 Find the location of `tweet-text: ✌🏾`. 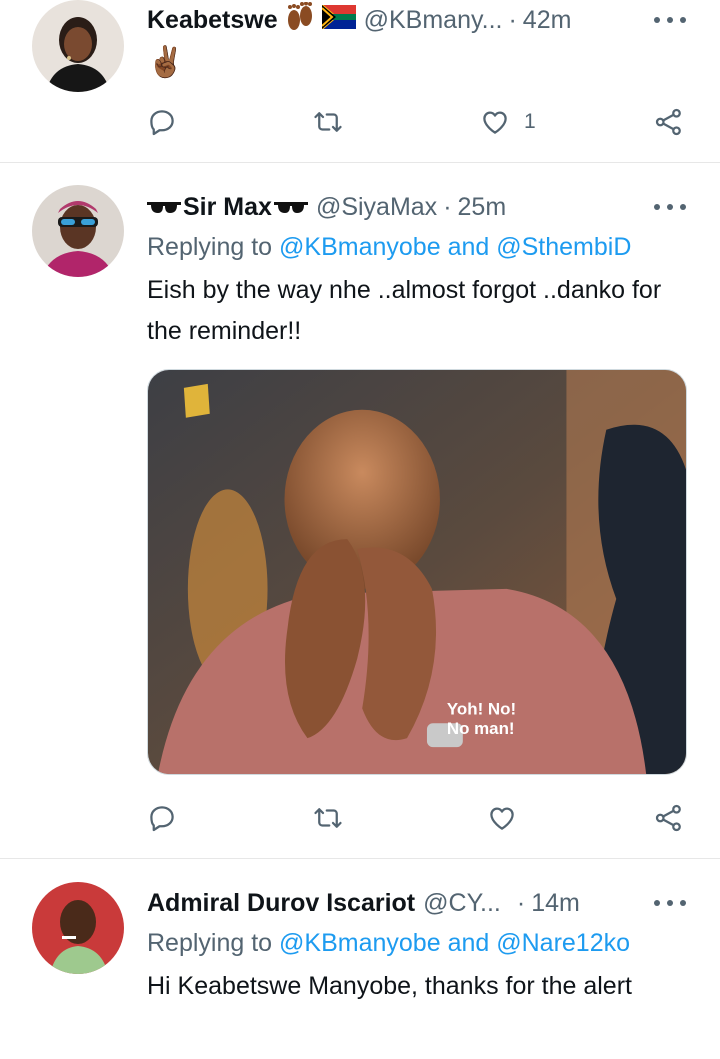

tweet-text: ✌🏾 is located at coordinates (166, 62).